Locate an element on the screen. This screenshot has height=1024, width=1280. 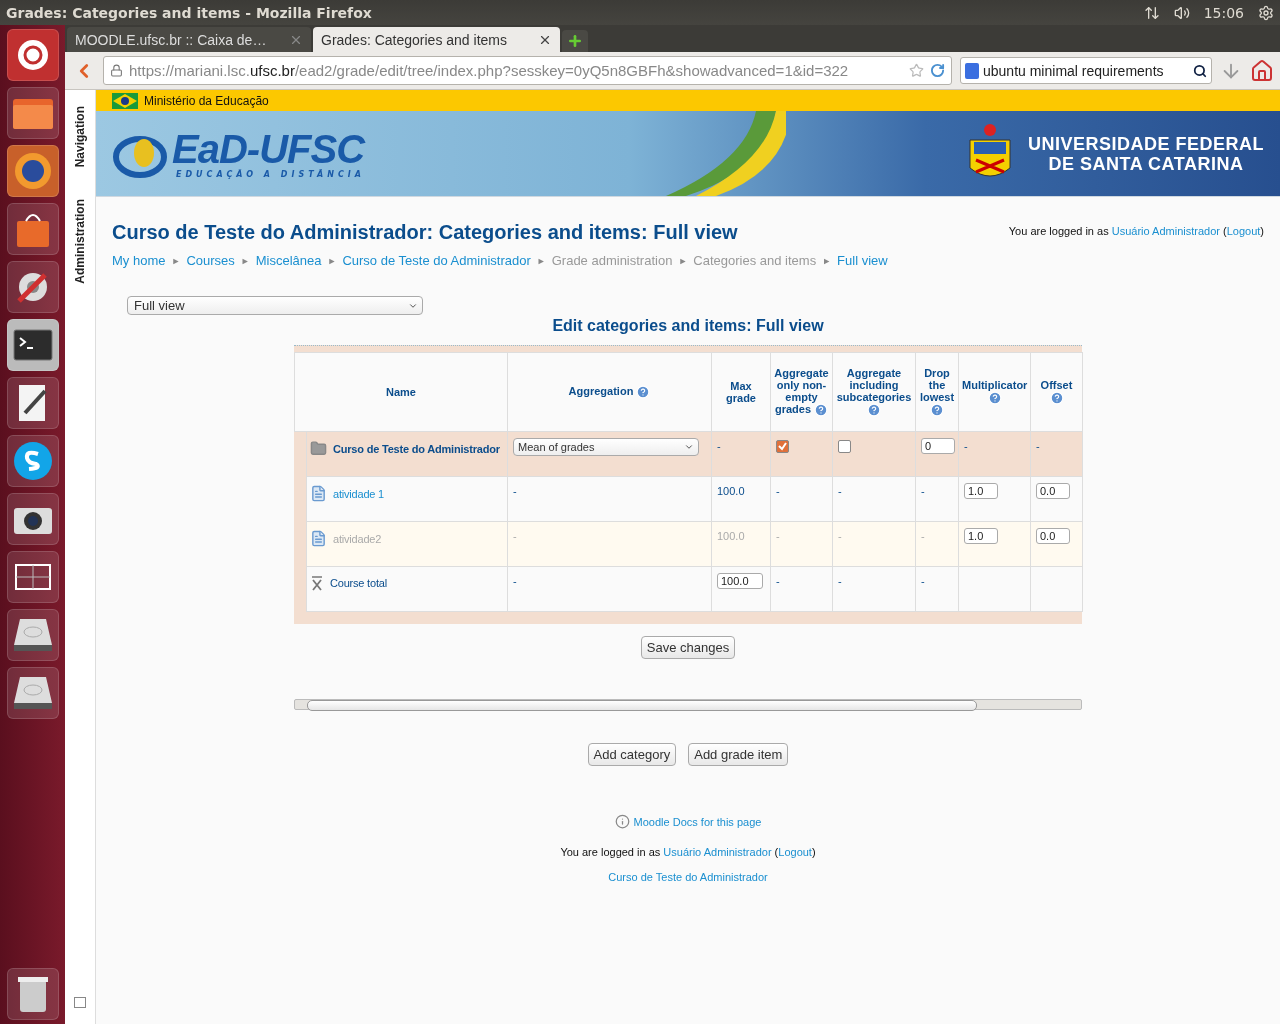
column-header: Max grade is located at coordinates (741, 392).